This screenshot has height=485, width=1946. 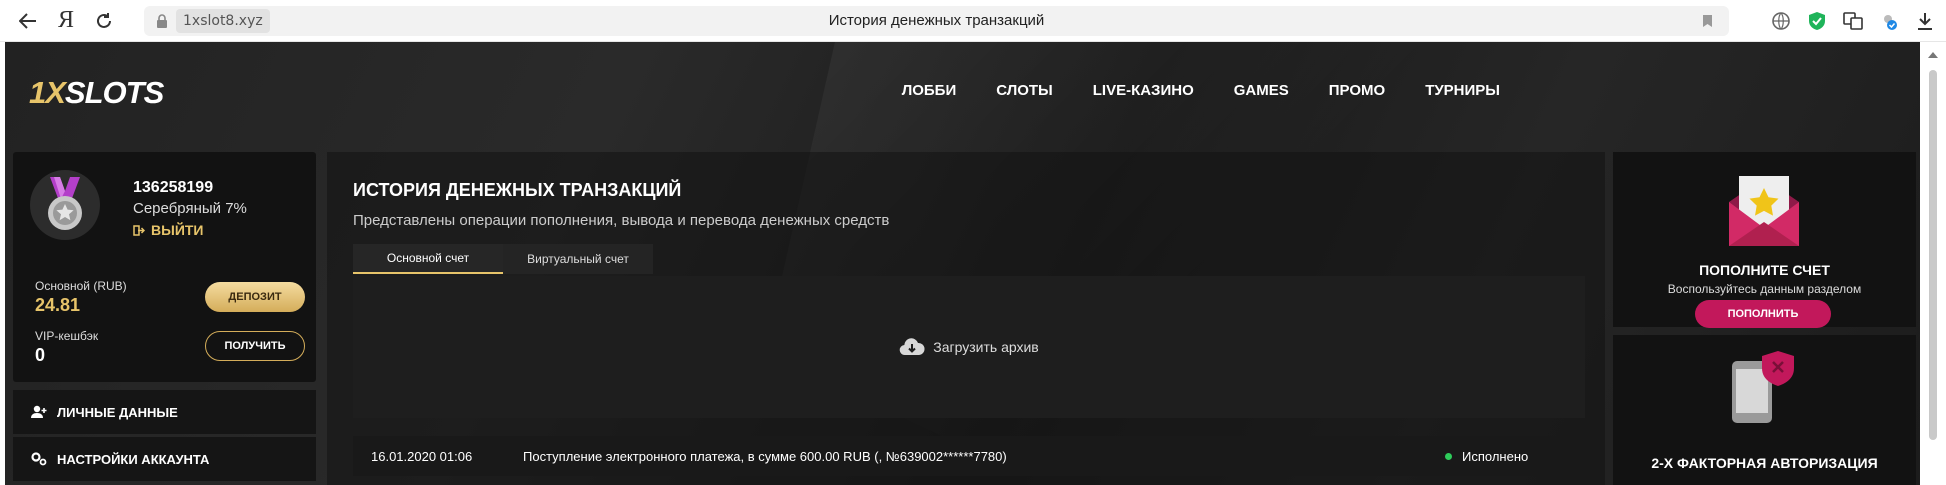 I want to click on download-icon, so click(x=1925, y=21).